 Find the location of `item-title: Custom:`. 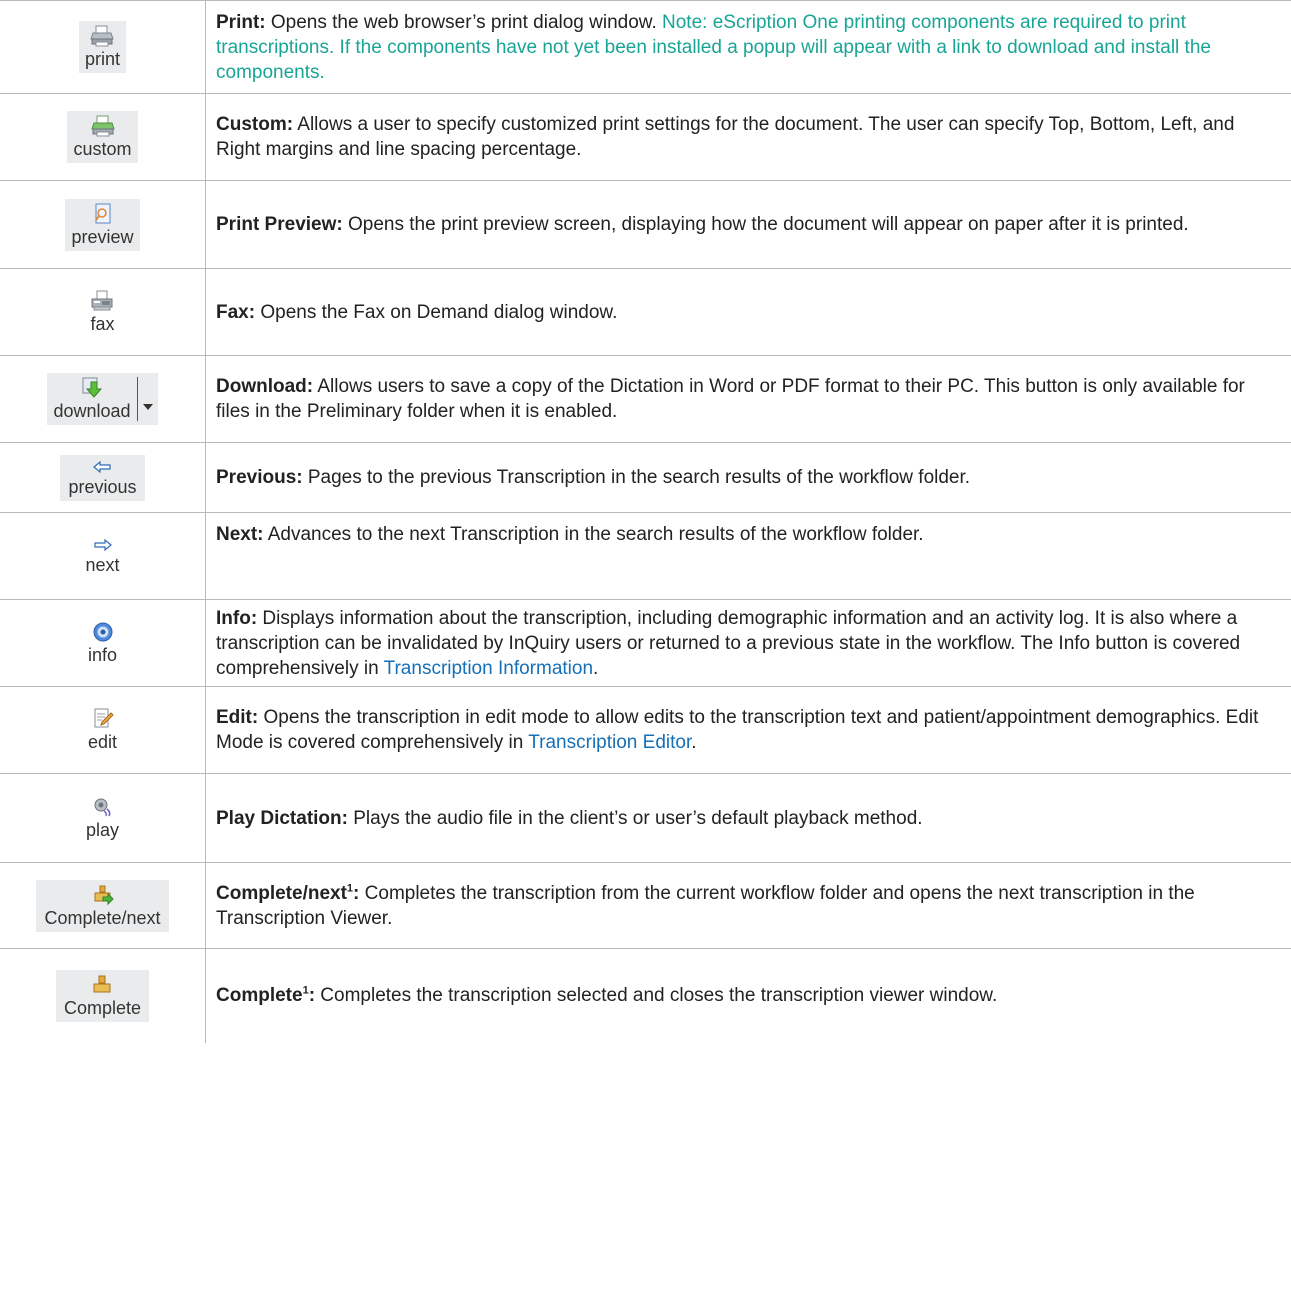

item-title: Custom: is located at coordinates (255, 124).